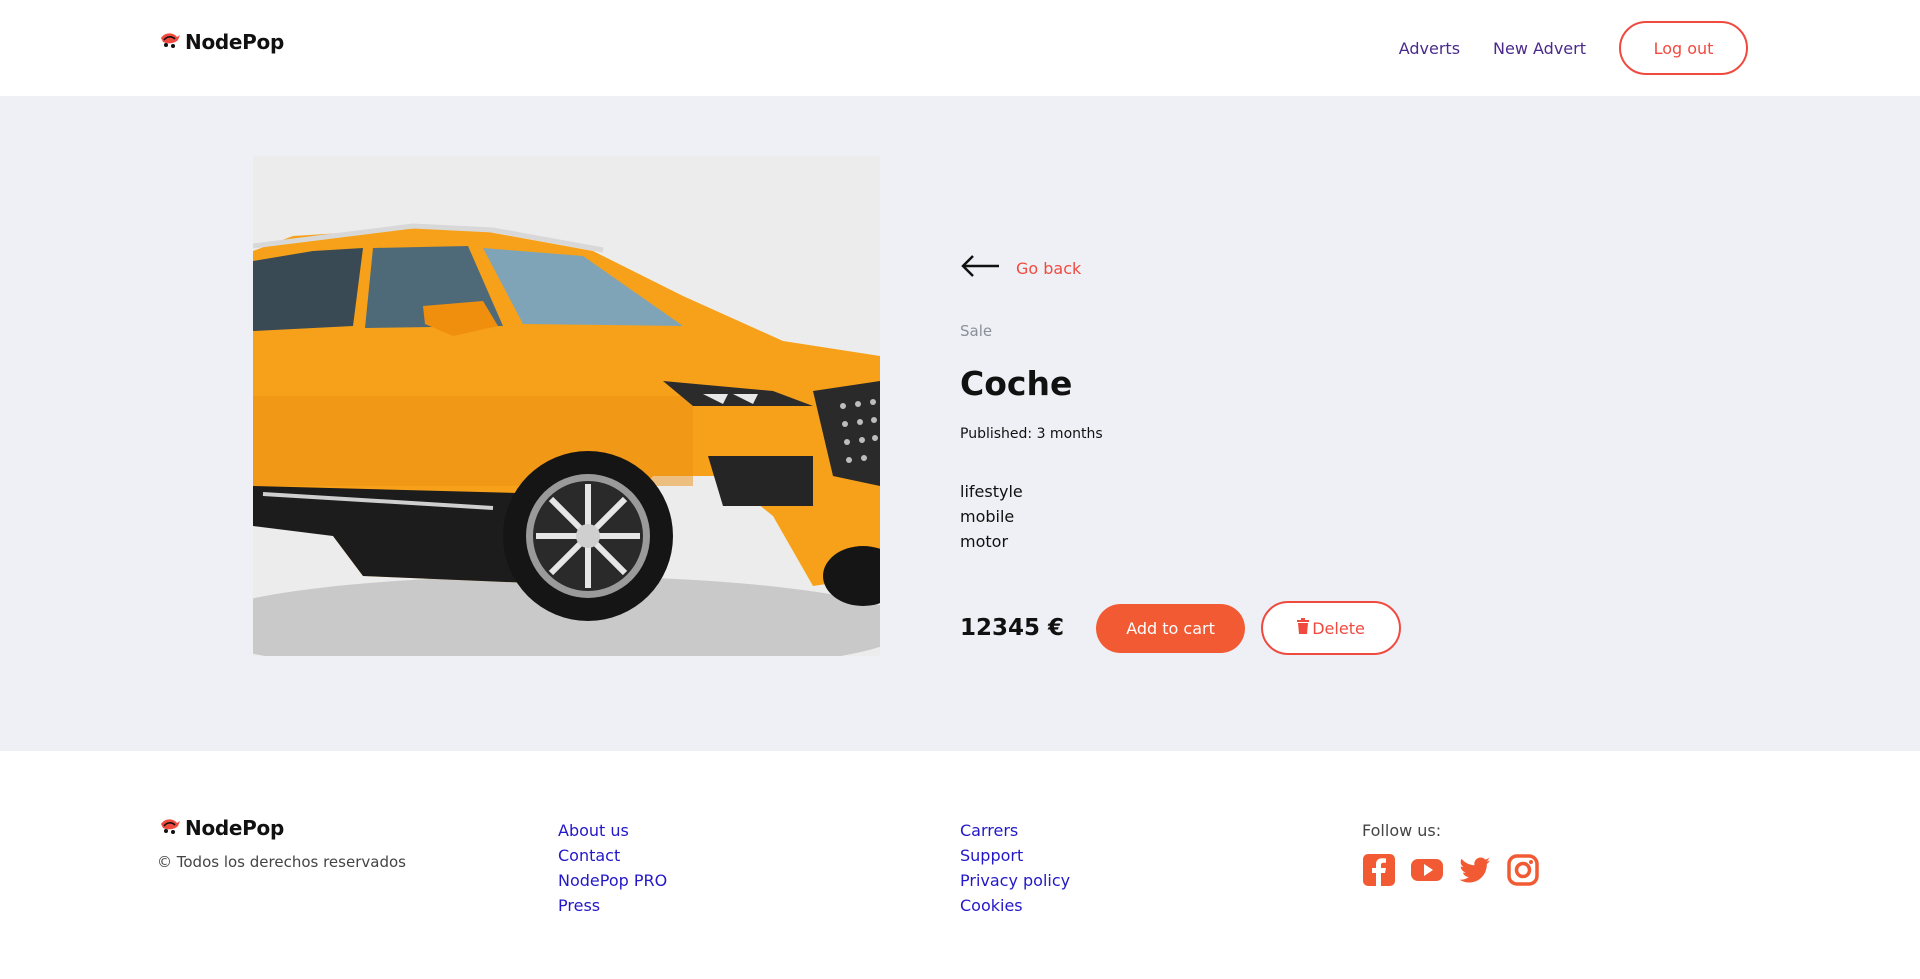 This screenshot has width=1920, height=979. What do you see at coordinates (1049, 268) in the screenshot?
I see `go-back-label: Go back` at bounding box center [1049, 268].